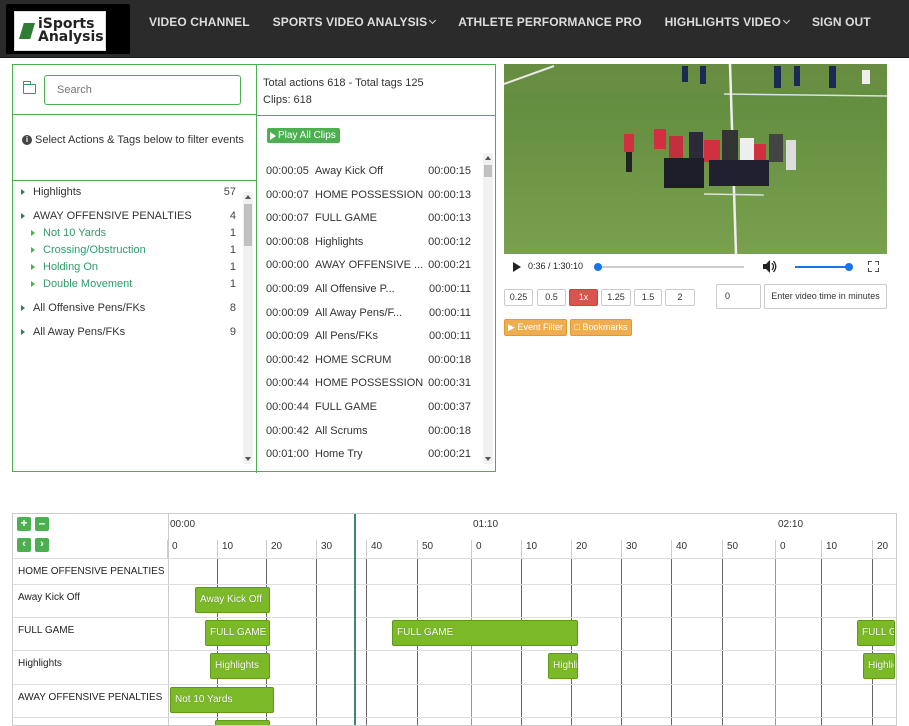 This screenshot has width=909, height=726. I want to click on nav-item-sign-out: SIGN OUT, so click(841, 22).